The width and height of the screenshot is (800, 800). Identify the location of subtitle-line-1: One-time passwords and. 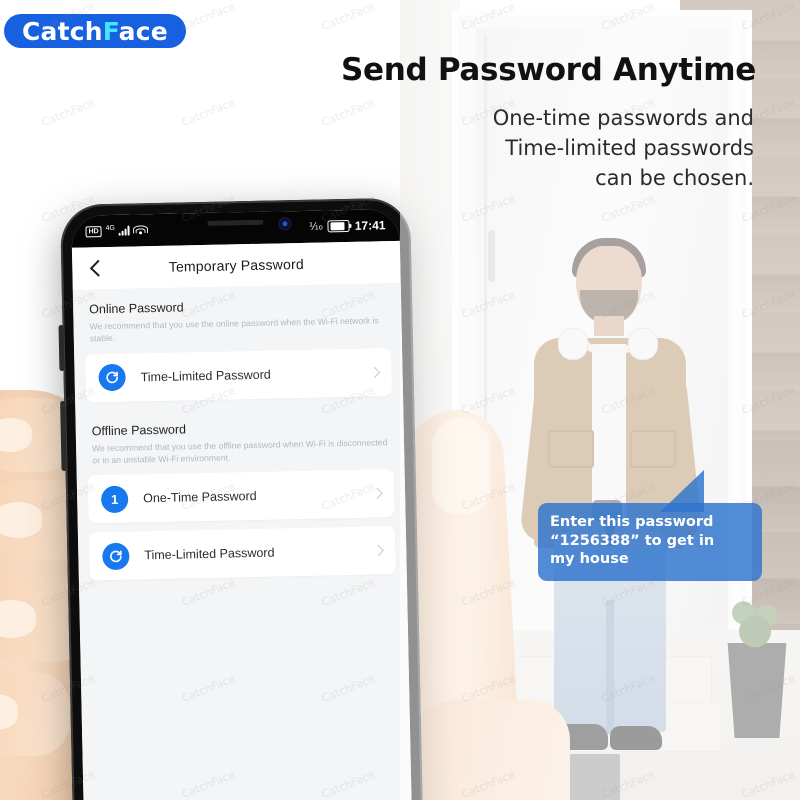
(623, 118).